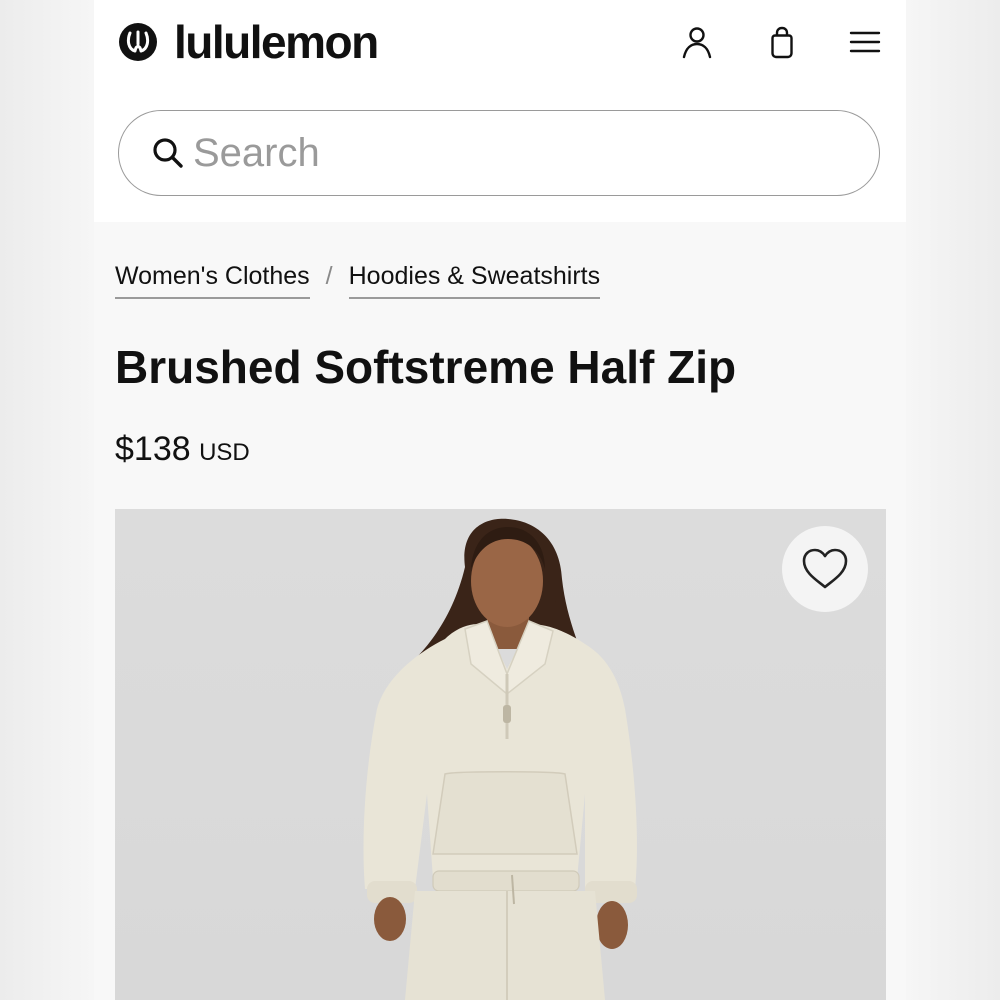 The image size is (1000, 1000). I want to click on product-price: $138 USD, so click(182, 449).